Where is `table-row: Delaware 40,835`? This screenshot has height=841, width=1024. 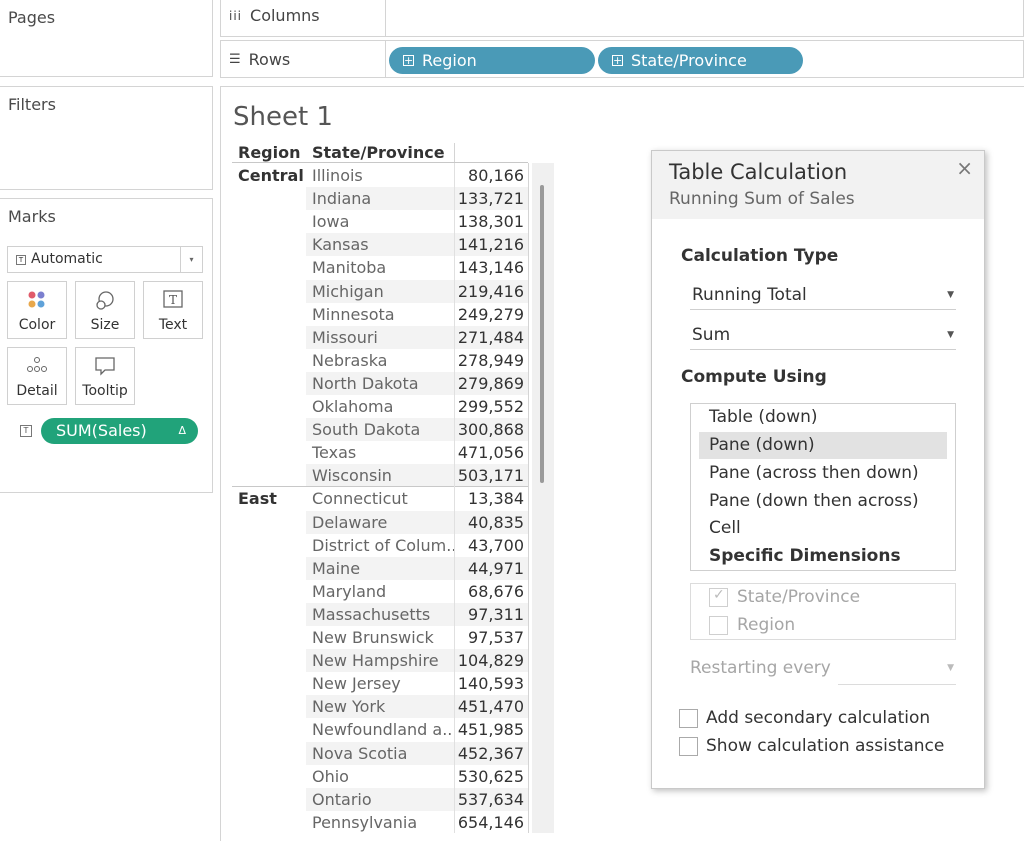
table-row: Delaware 40,835 is located at coordinates (380, 522).